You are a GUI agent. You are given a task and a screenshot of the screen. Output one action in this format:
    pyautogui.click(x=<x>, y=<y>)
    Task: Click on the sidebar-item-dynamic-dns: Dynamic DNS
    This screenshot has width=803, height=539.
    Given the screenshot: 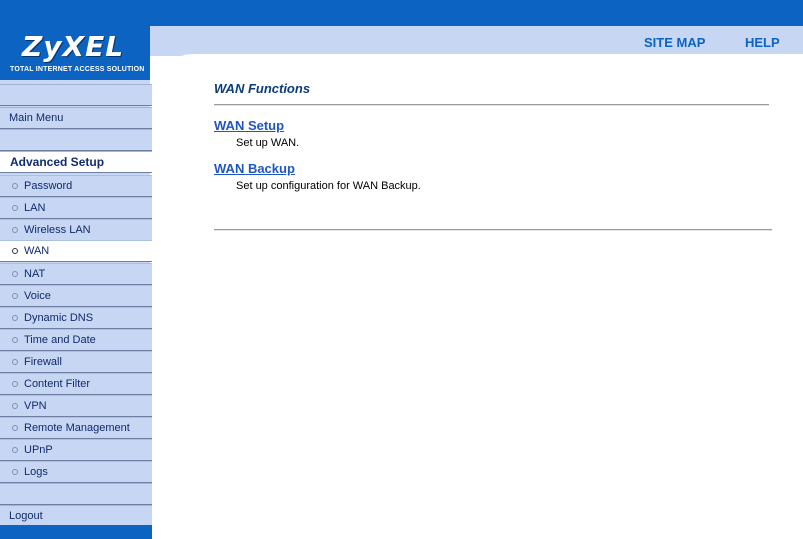 What is the action you would take?
    pyautogui.click(x=76, y=318)
    